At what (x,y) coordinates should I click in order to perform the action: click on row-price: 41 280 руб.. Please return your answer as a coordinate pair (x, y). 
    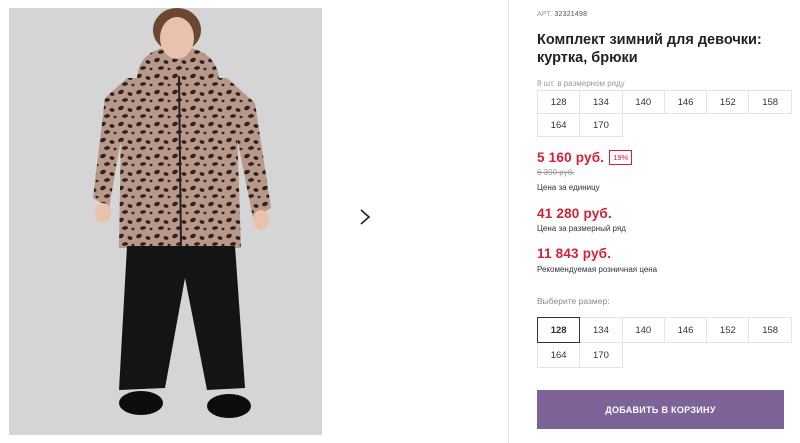
    Looking at the image, I should click on (574, 213).